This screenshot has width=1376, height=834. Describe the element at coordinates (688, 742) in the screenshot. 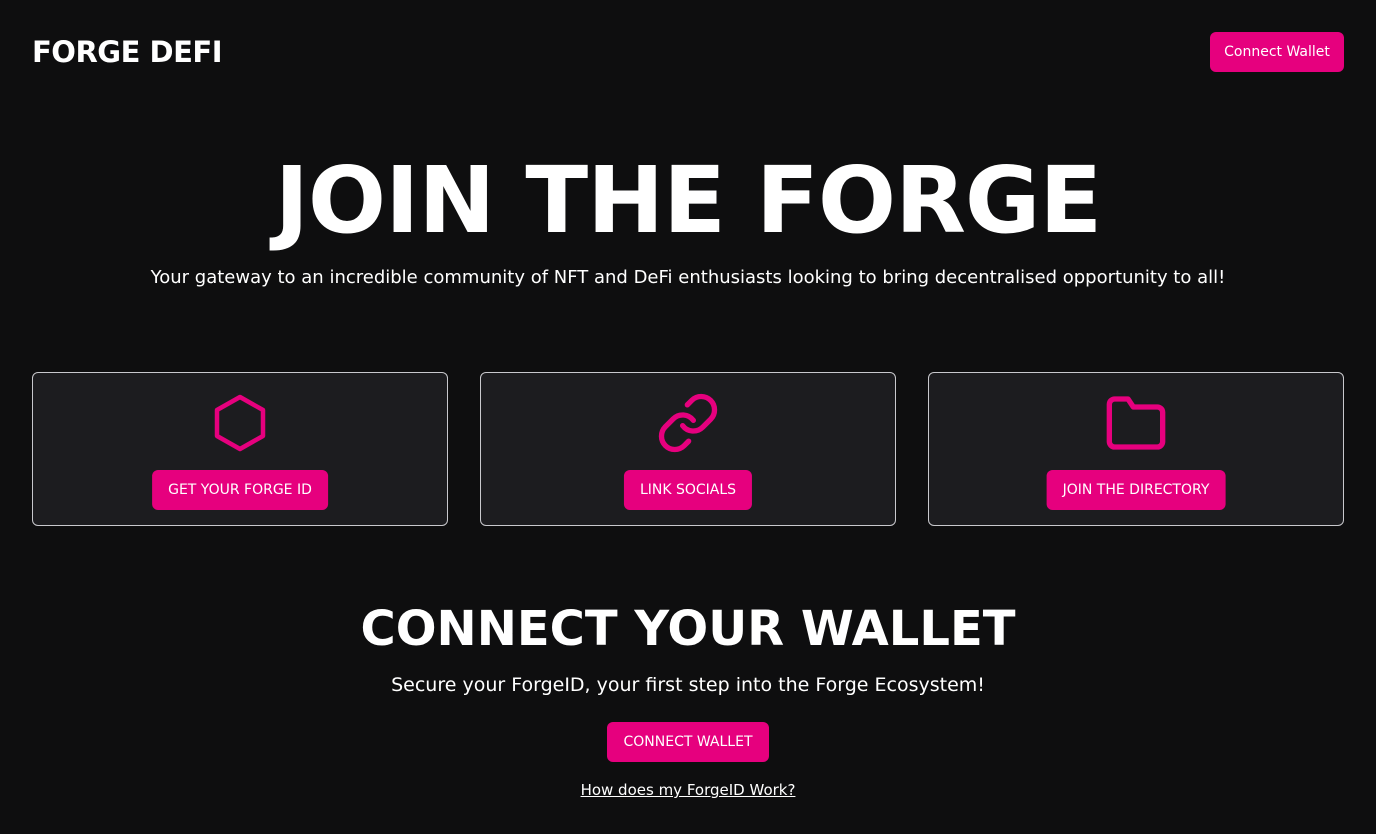

I see `connect-wallet-button: CONNECT WALLET` at that location.